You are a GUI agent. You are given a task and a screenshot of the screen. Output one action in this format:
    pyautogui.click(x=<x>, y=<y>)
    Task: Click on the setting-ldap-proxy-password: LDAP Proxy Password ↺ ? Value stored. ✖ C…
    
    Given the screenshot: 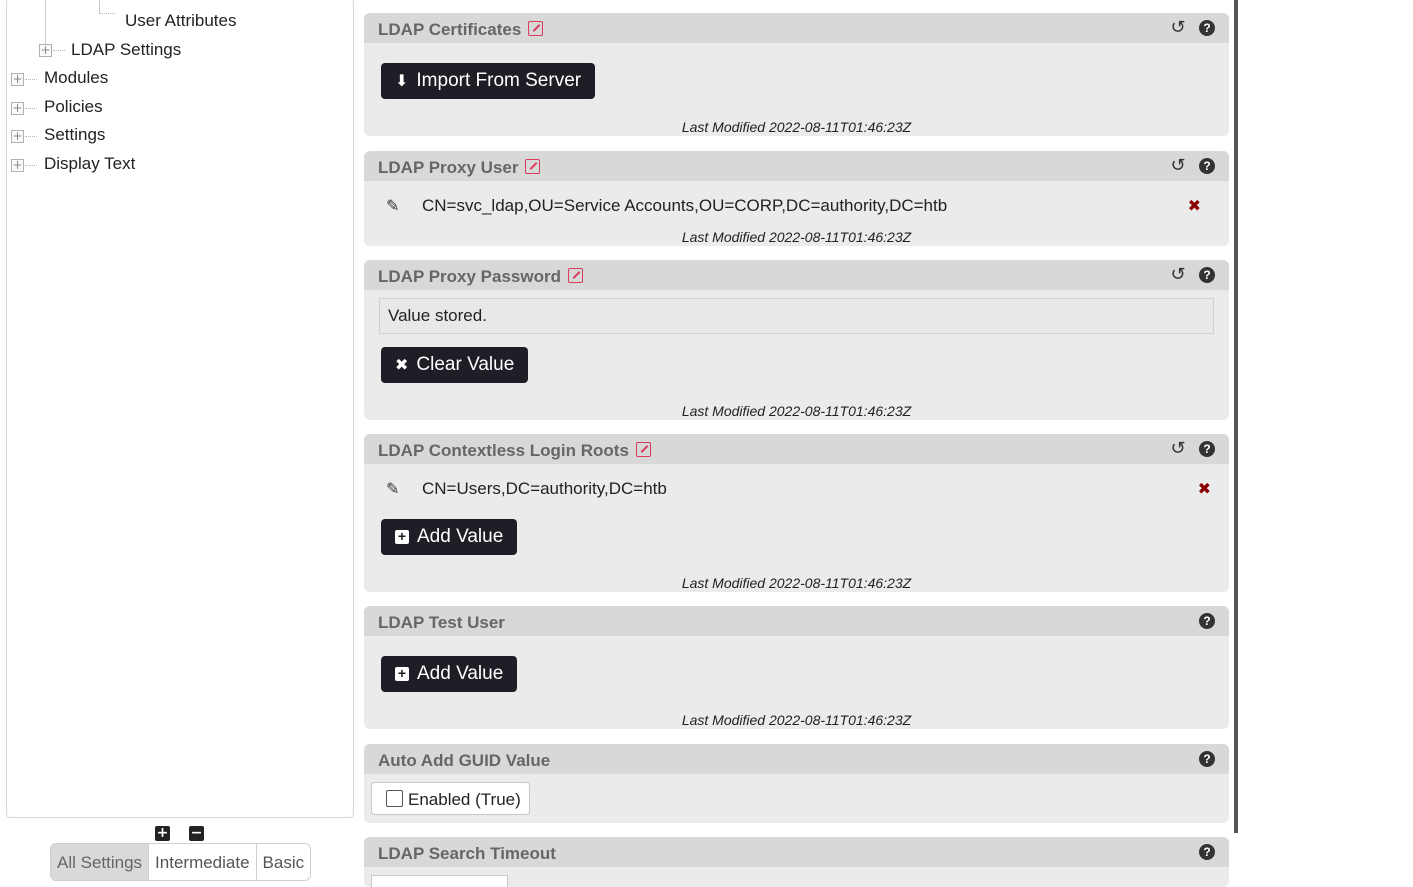 What is the action you would take?
    pyautogui.click(x=796, y=340)
    